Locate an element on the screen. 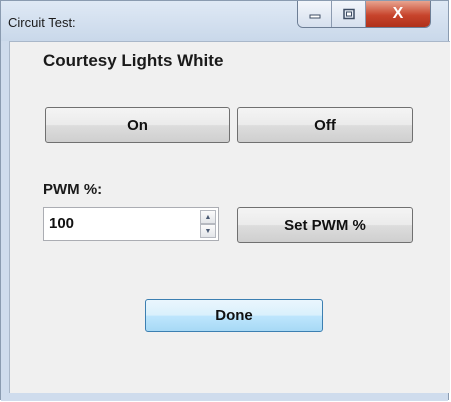 The height and width of the screenshot is (402, 451). maximize-button is located at coordinates (349, 14).